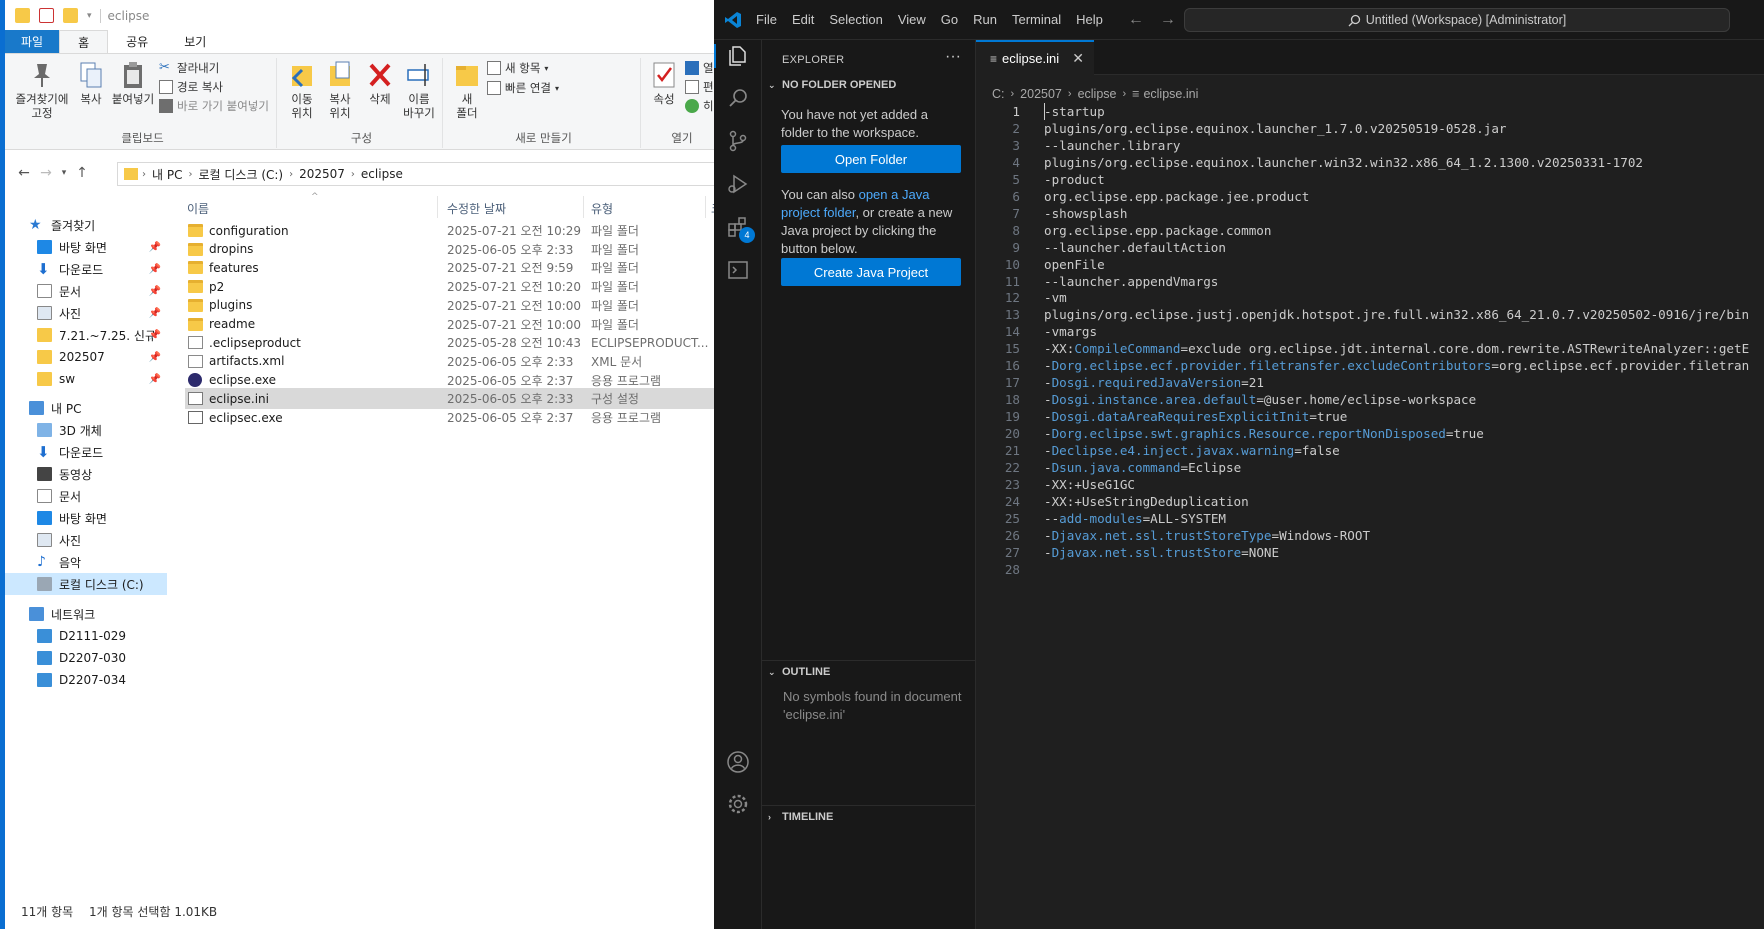 Image resolution: width=1764 pixels, height=929 pixels. I want to click on up-arrow-icon: ↑, so click(82, 173).